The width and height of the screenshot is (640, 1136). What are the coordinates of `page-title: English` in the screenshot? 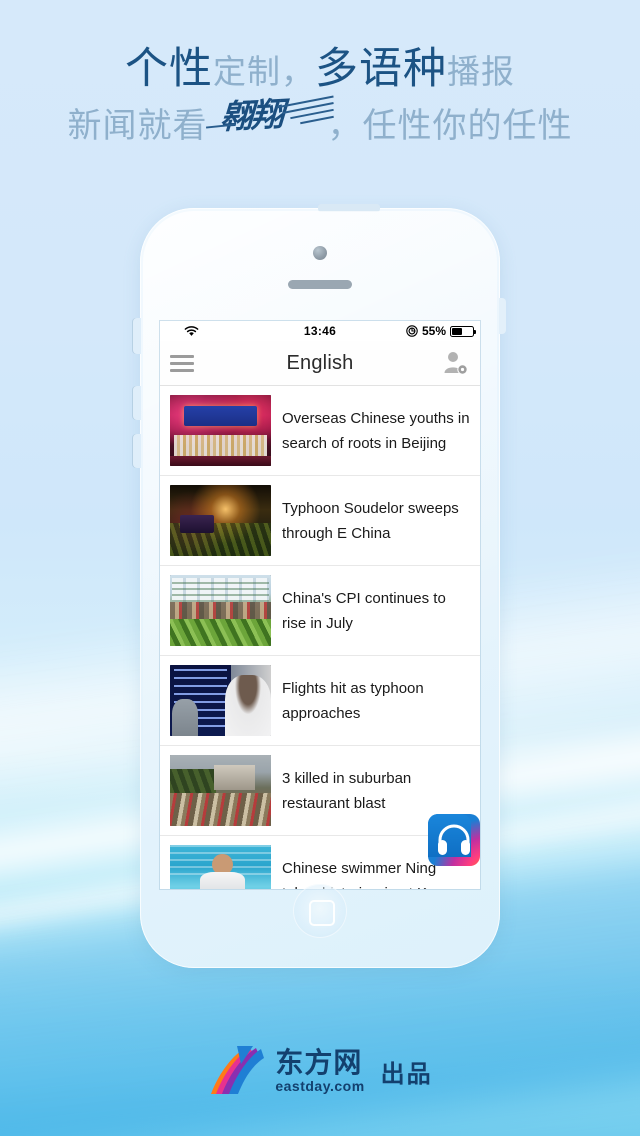 It's located at (320, 362).